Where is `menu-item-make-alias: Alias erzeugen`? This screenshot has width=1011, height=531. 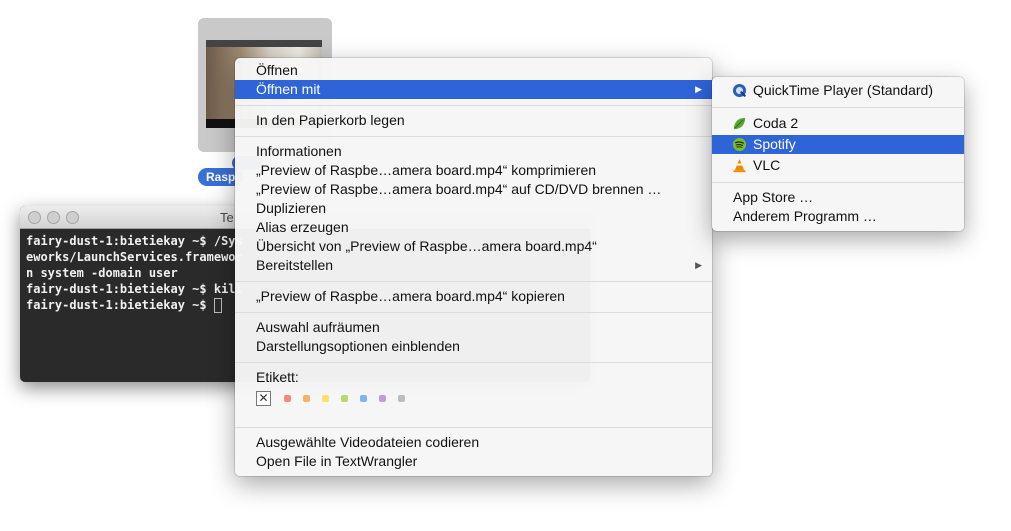
menu-item-make-alias: Alias erzeugen is located at coordinates (473, 227).